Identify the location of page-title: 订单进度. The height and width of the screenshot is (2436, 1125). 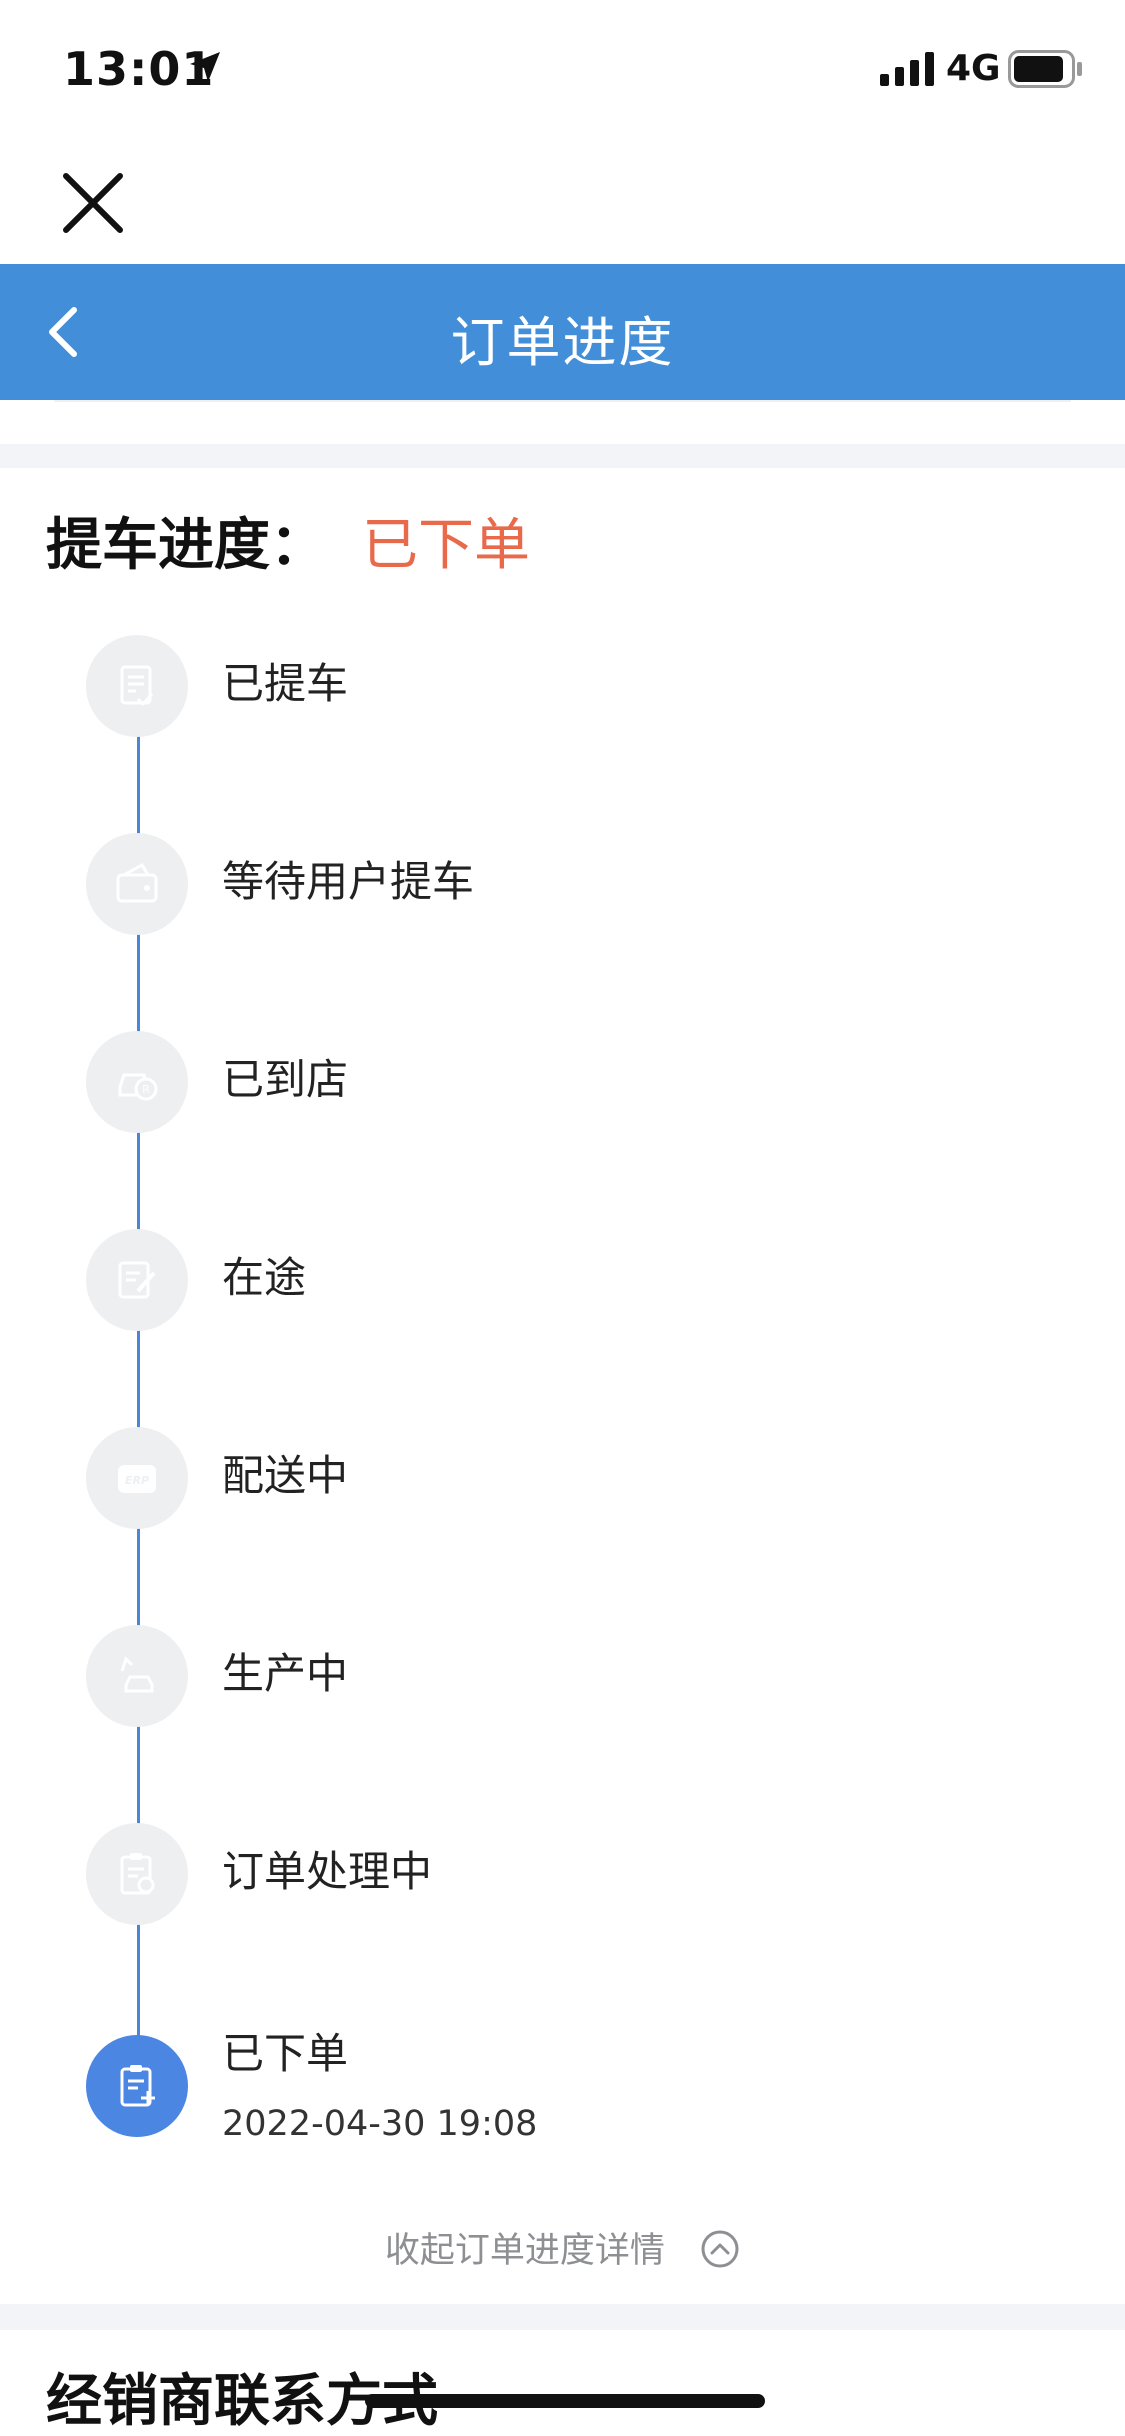
(562, 342).